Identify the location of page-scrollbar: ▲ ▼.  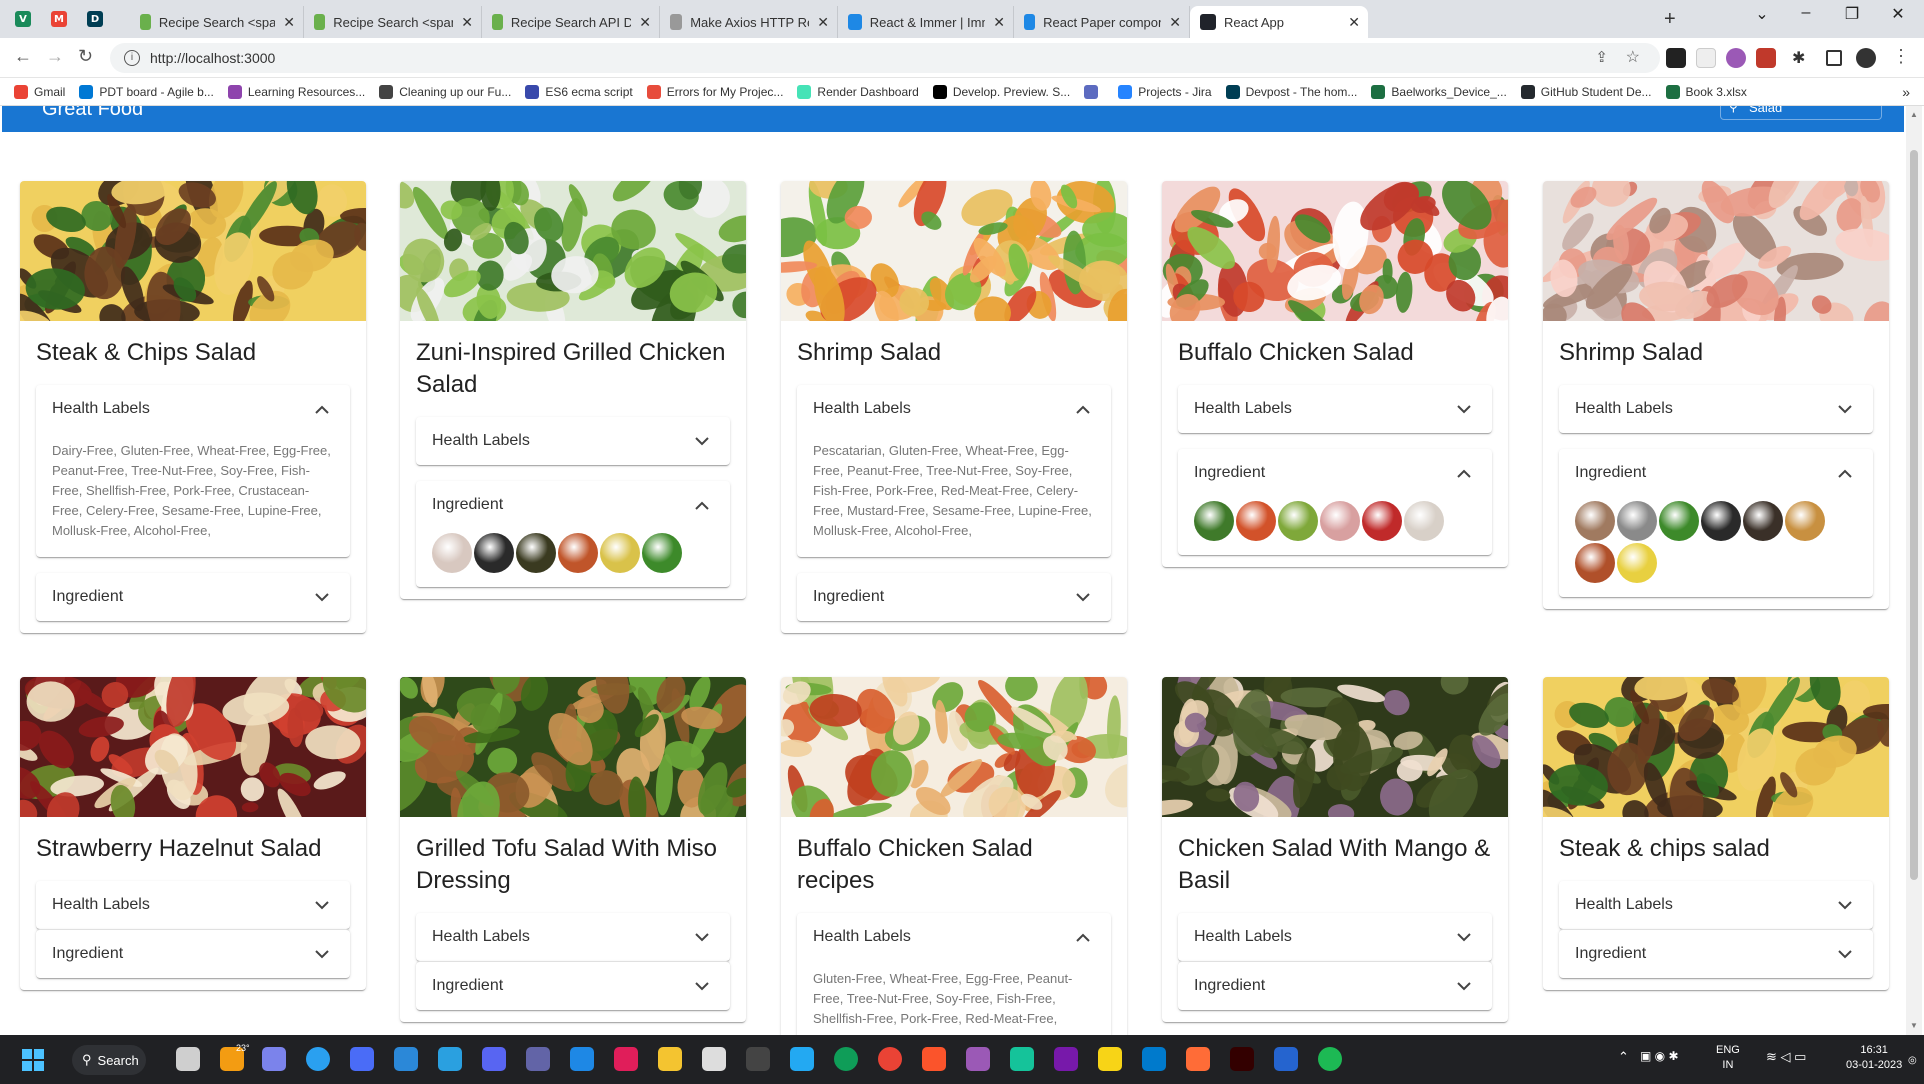
(1914, 570).